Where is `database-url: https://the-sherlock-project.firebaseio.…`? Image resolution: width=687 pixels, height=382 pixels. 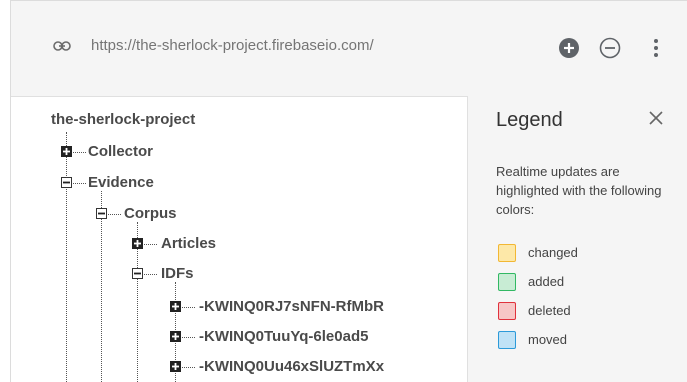
database-url: https://the-sherlock-project.firebaseio.… is located at coordinates (232, 45).